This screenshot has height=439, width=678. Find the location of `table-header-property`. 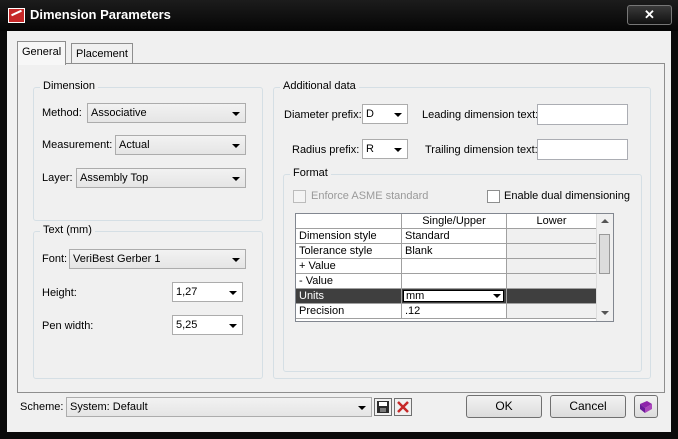

table-header-property is located at coordinates (349, 221).